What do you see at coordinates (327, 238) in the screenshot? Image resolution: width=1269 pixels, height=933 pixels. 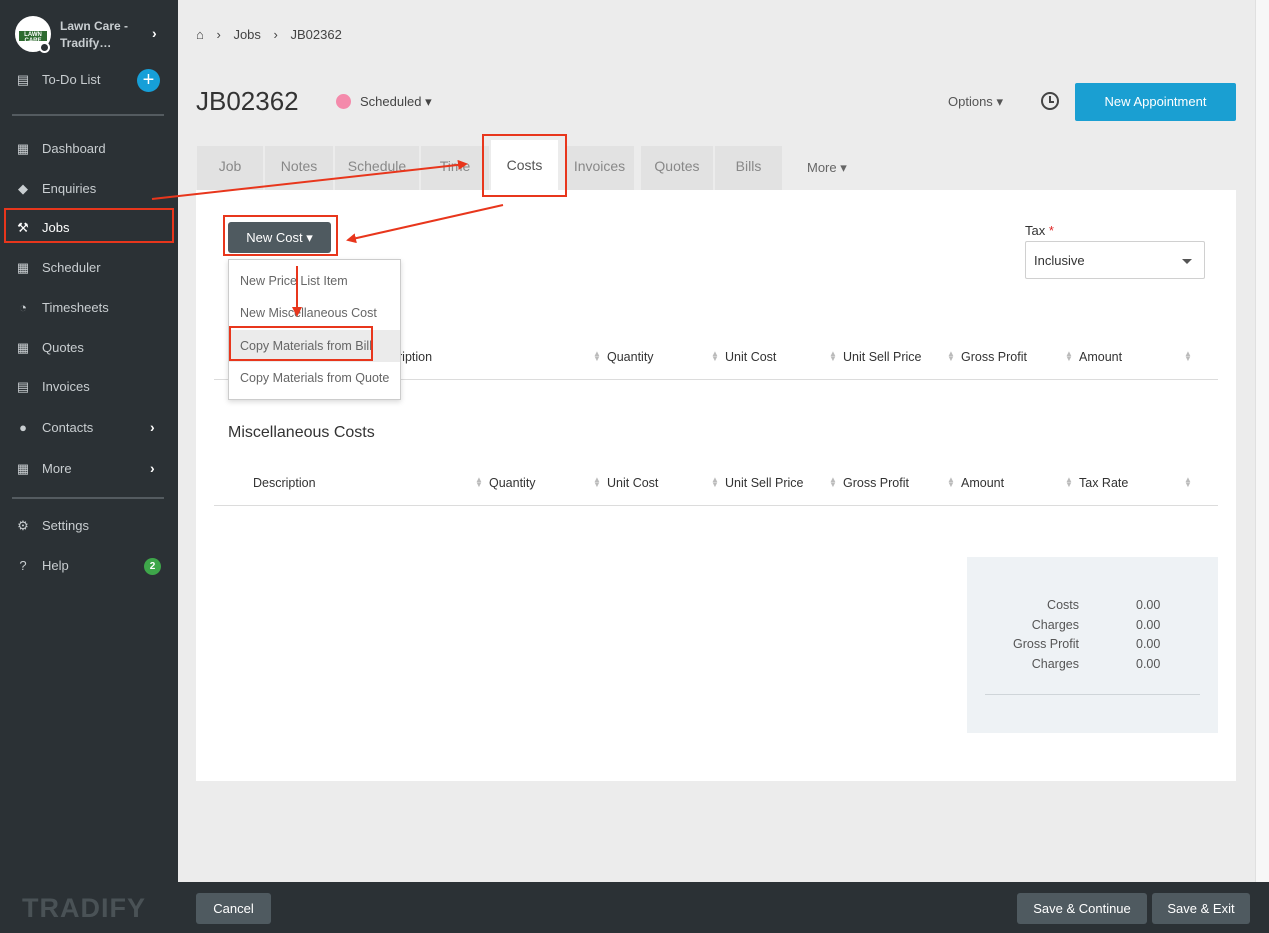 I see `annotation-arrows` at bounding box center [327, 238].